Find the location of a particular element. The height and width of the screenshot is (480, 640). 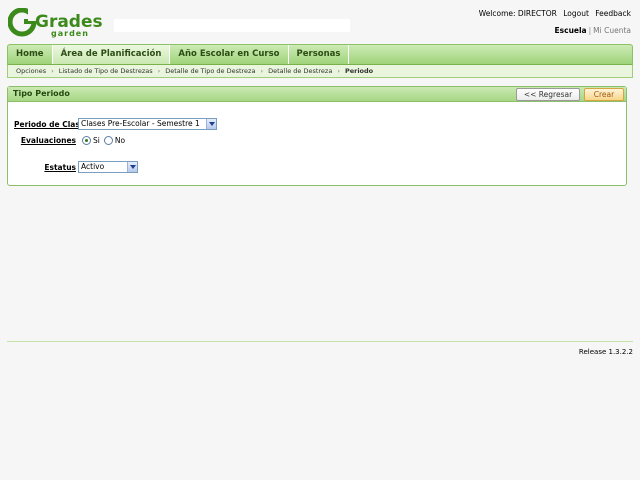

breadcrumb-item-skill-type-list: Listado de Tipo de Destrezas is located at coordinates (106, 71).